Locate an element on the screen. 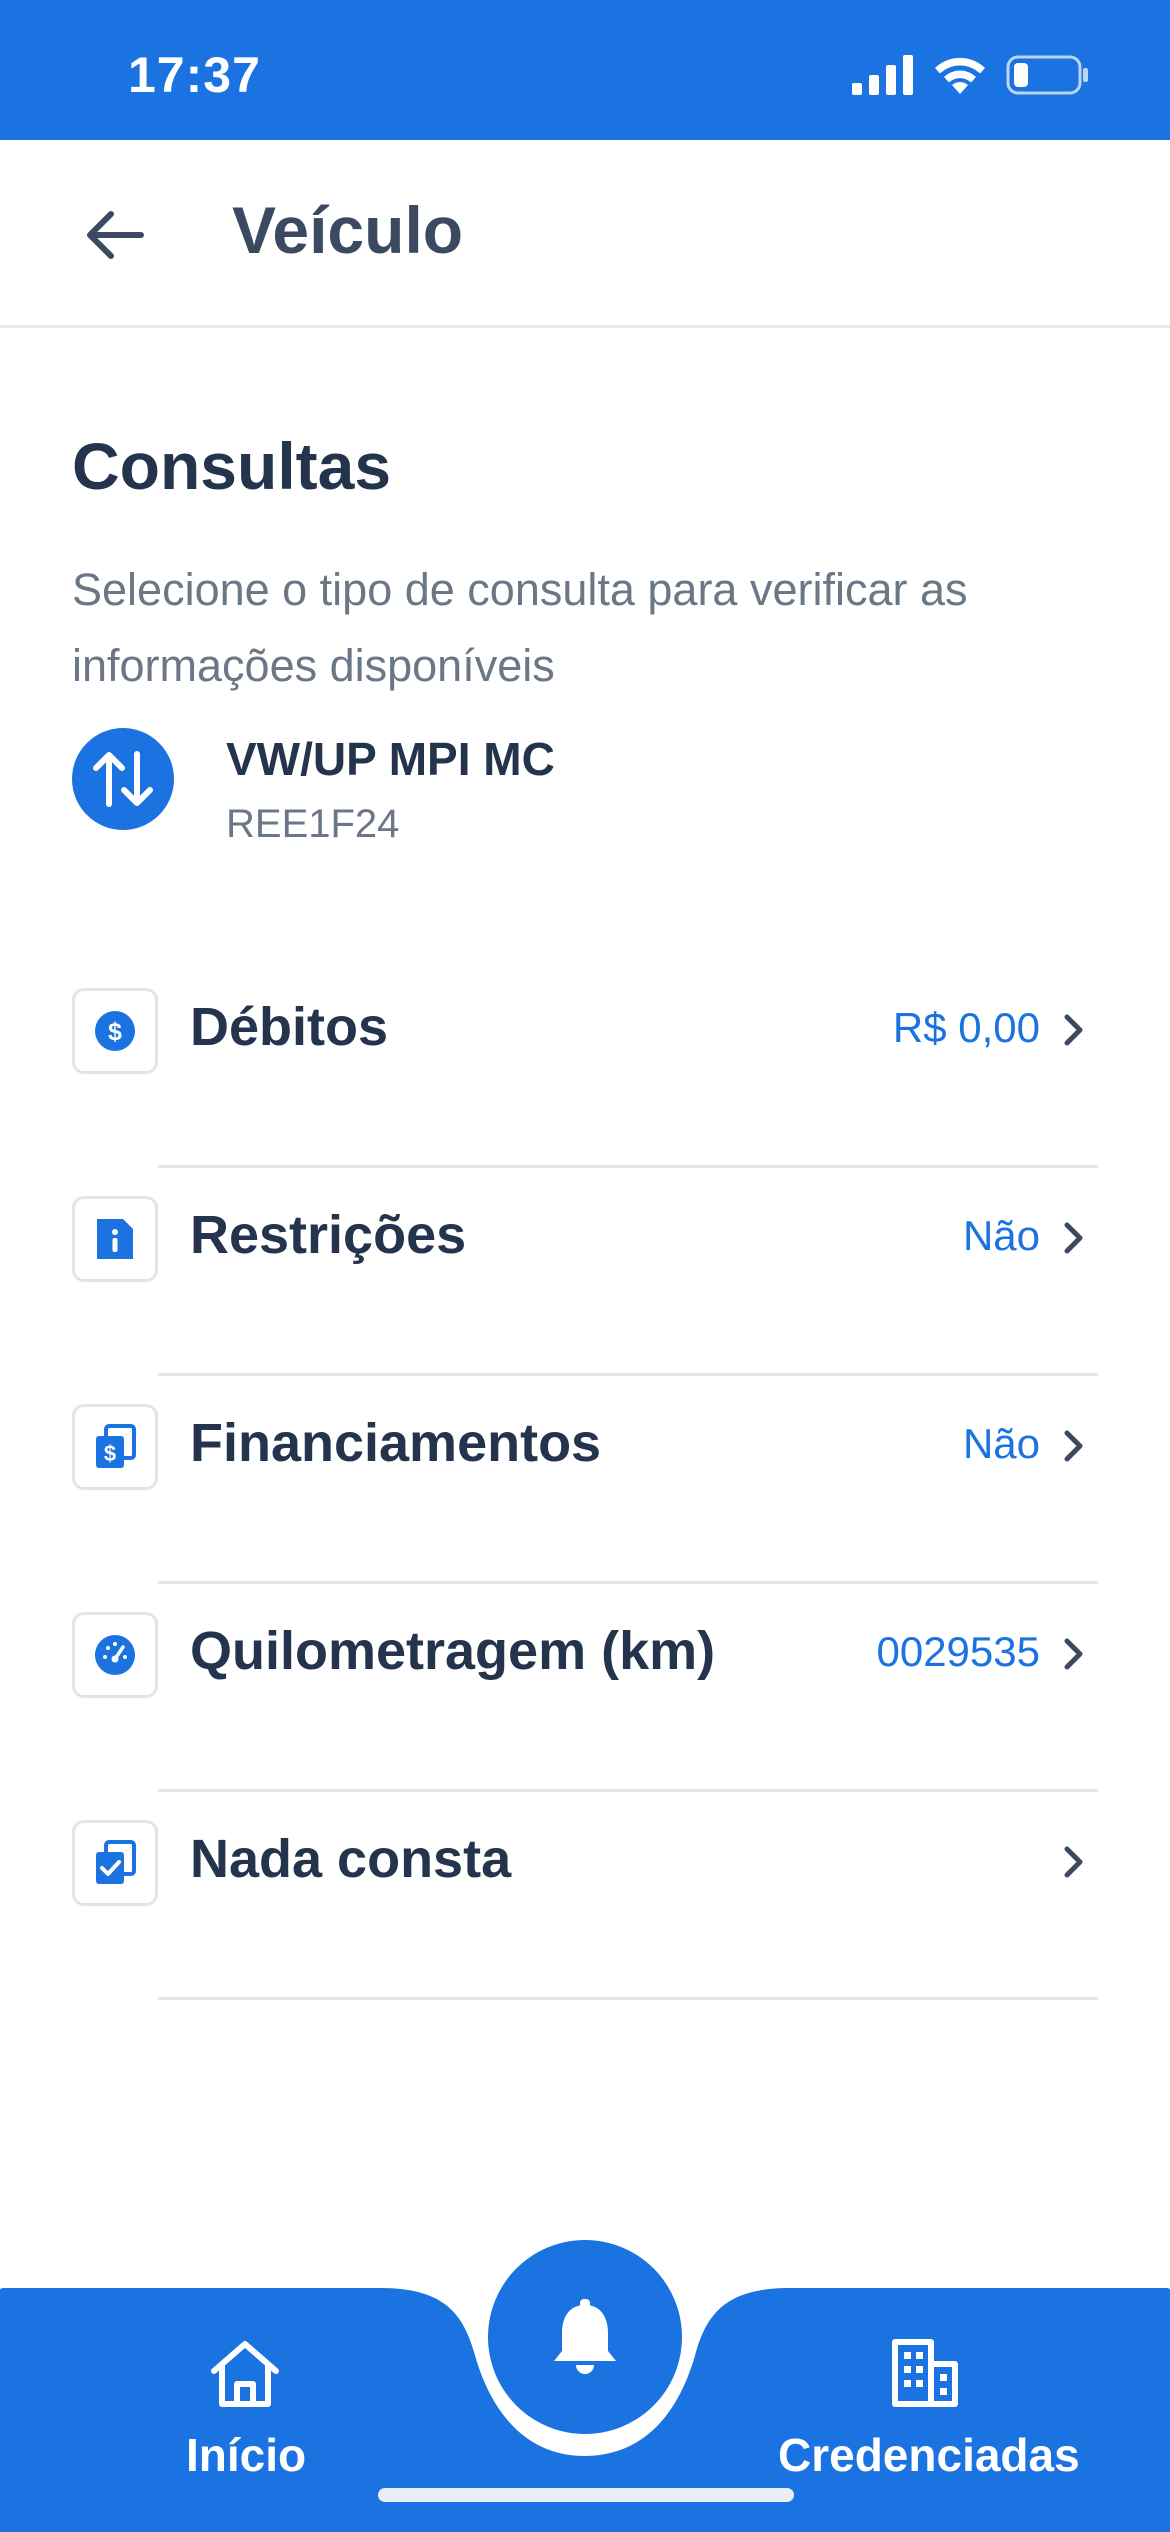 The image size is (1170, 2532). arrow-left-icon is located at coordinates (115, 235).